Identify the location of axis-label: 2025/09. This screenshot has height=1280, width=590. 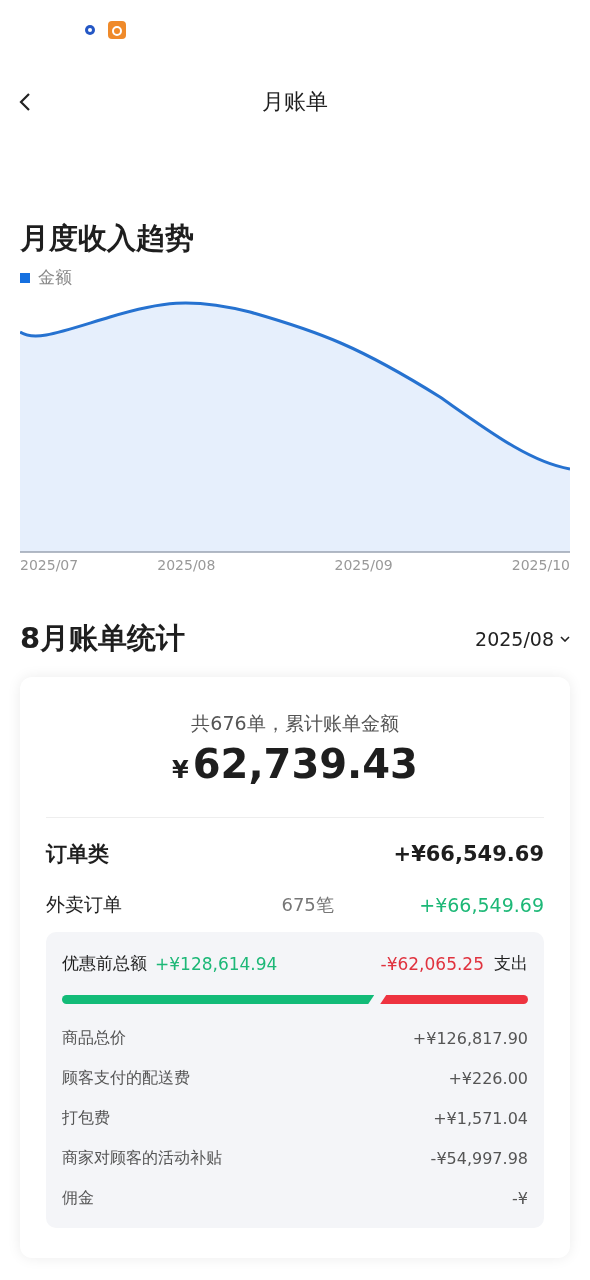
(363, 565).